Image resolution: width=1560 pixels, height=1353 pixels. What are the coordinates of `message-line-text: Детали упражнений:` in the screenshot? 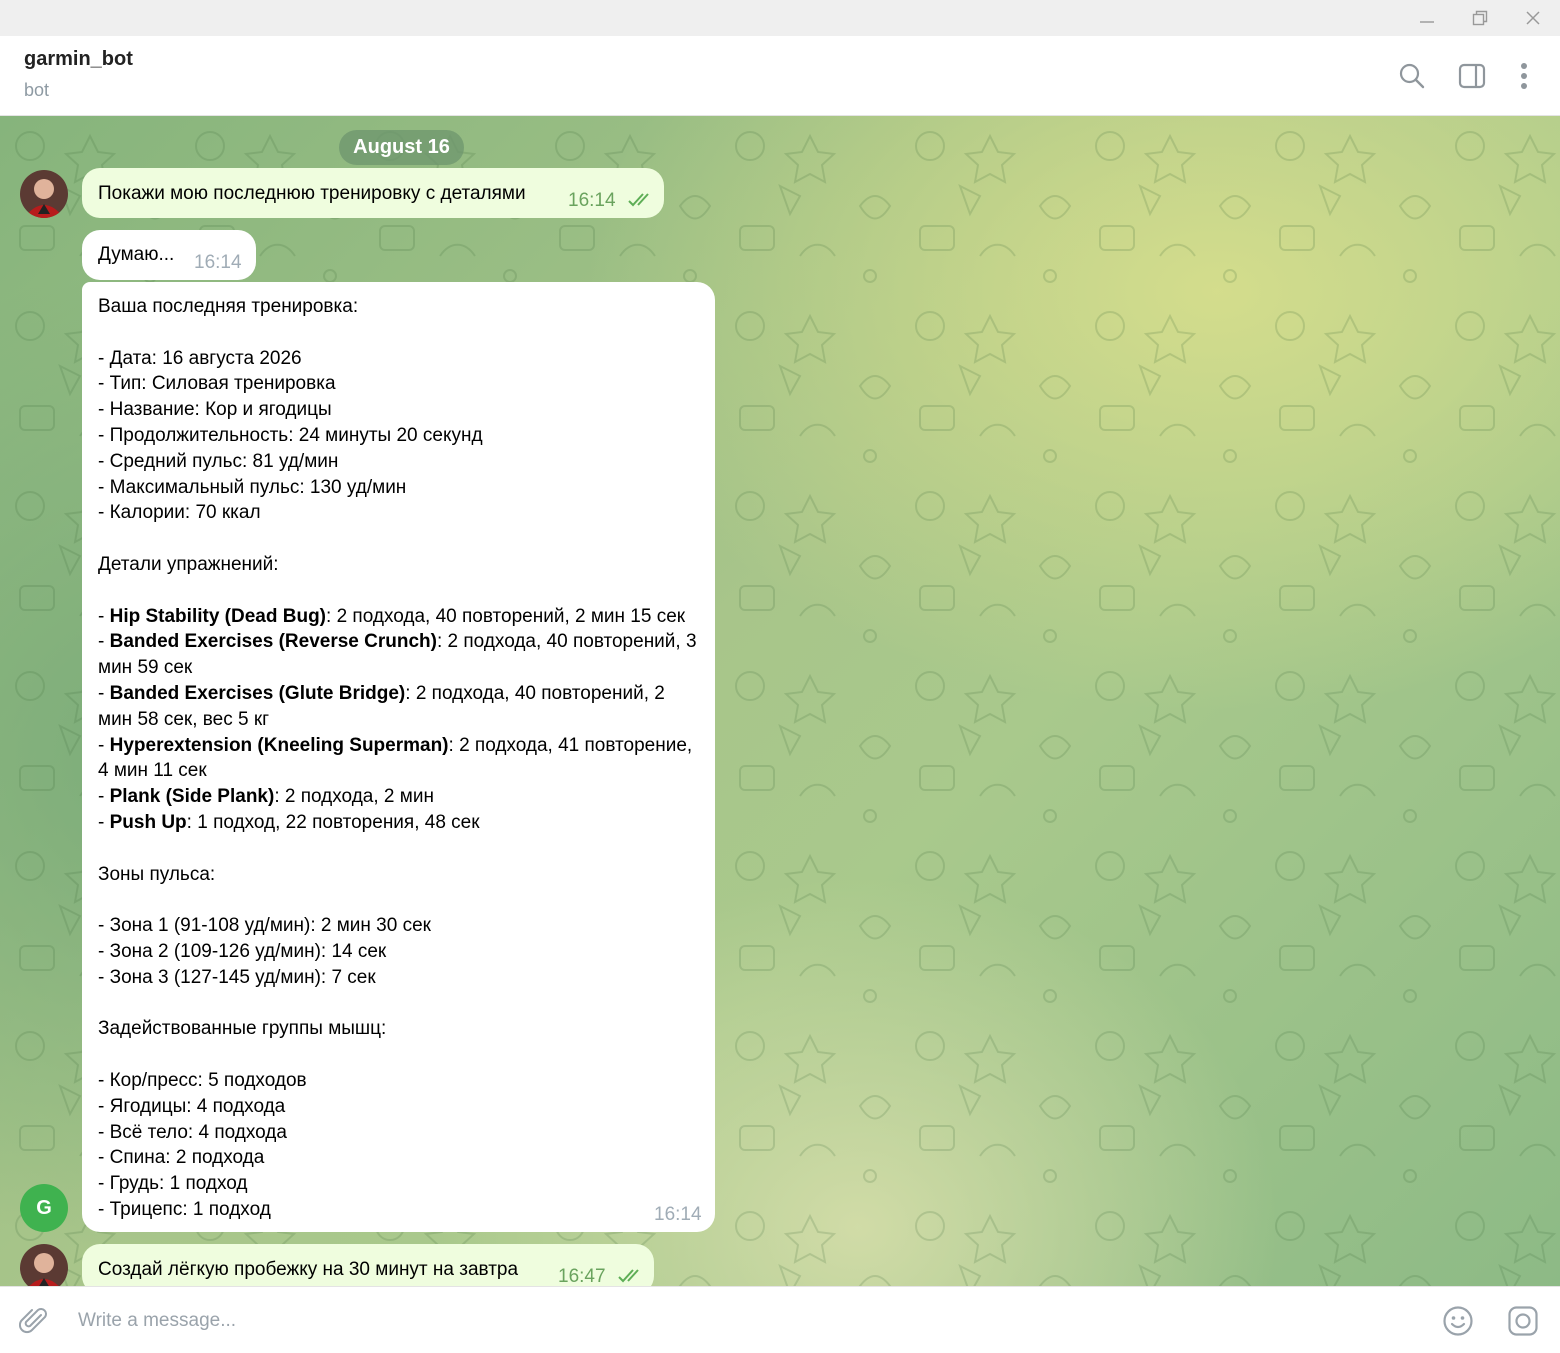 It's located at (188, 564).